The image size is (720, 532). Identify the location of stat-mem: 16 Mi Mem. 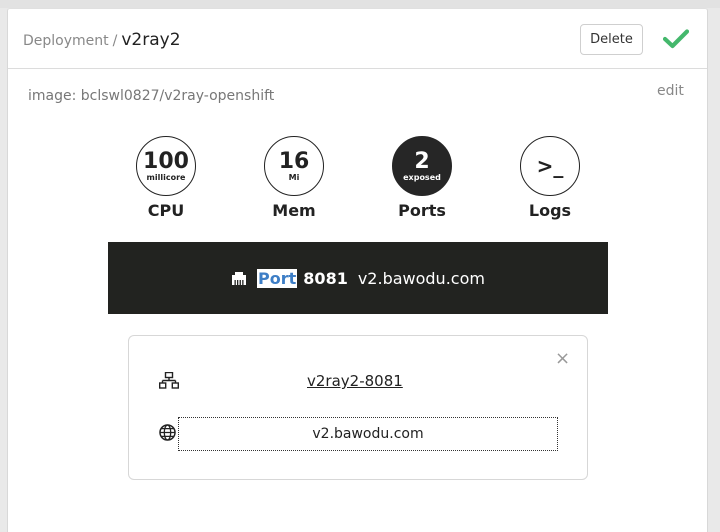
(294, 178).